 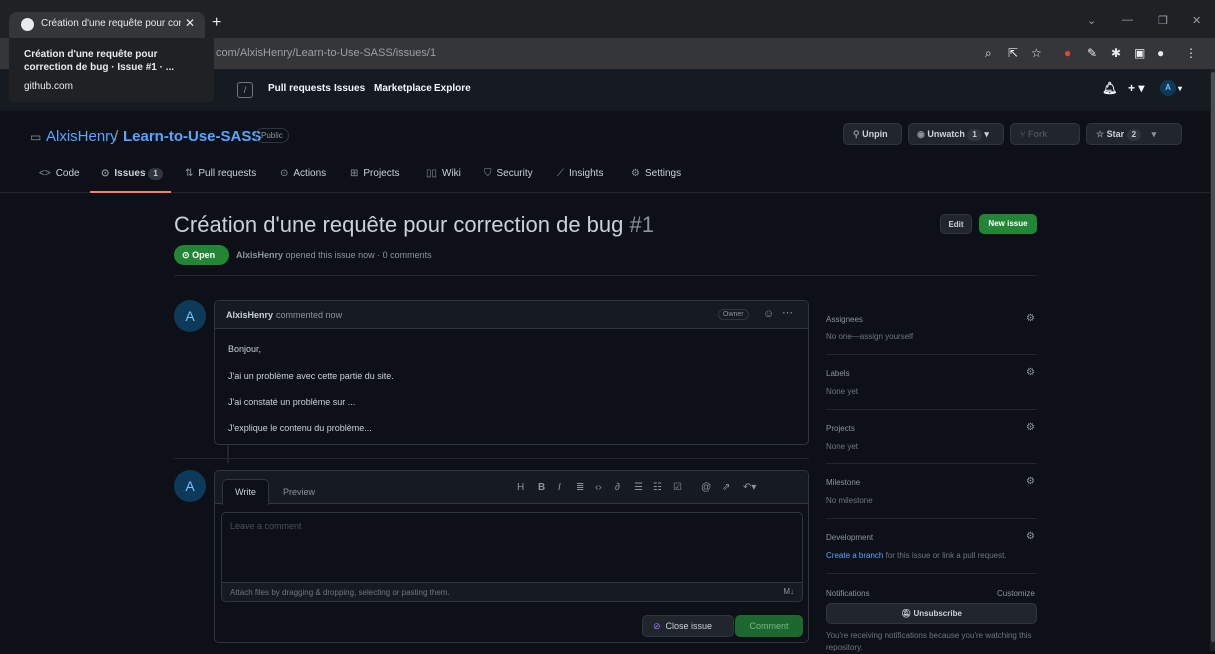 What do you see at coordinates (956, 134) in the screenshot?
I see `unwatch-button: ◉ Unwatch 1 ▾` at bounding box center [956, 134].